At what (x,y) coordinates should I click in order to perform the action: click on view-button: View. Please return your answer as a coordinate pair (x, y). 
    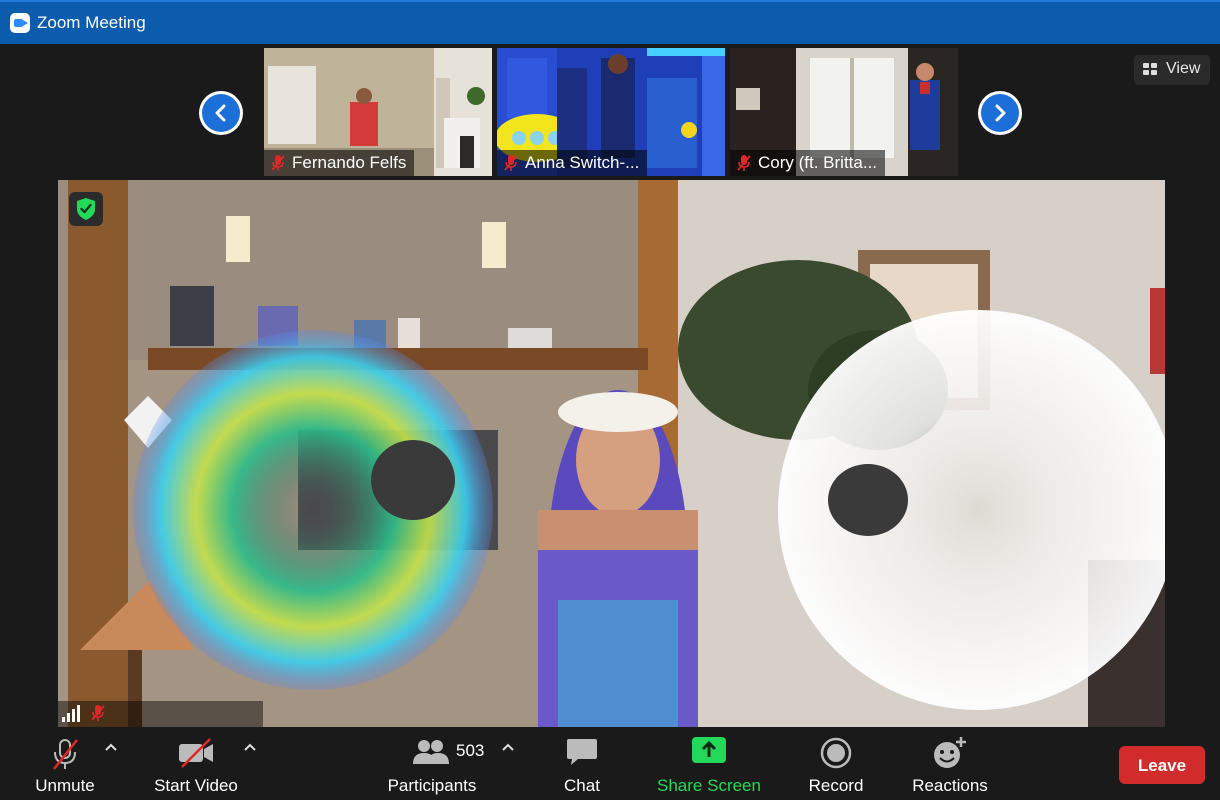
    Looking at the image, I should click on (1172, 70).